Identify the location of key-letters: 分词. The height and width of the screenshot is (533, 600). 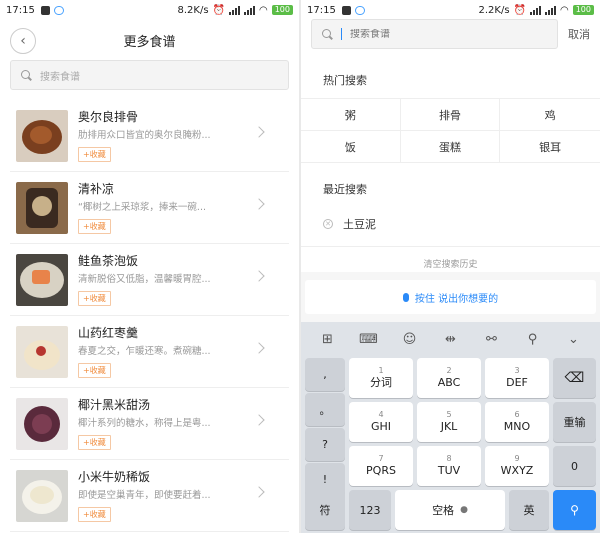
(381, 382).